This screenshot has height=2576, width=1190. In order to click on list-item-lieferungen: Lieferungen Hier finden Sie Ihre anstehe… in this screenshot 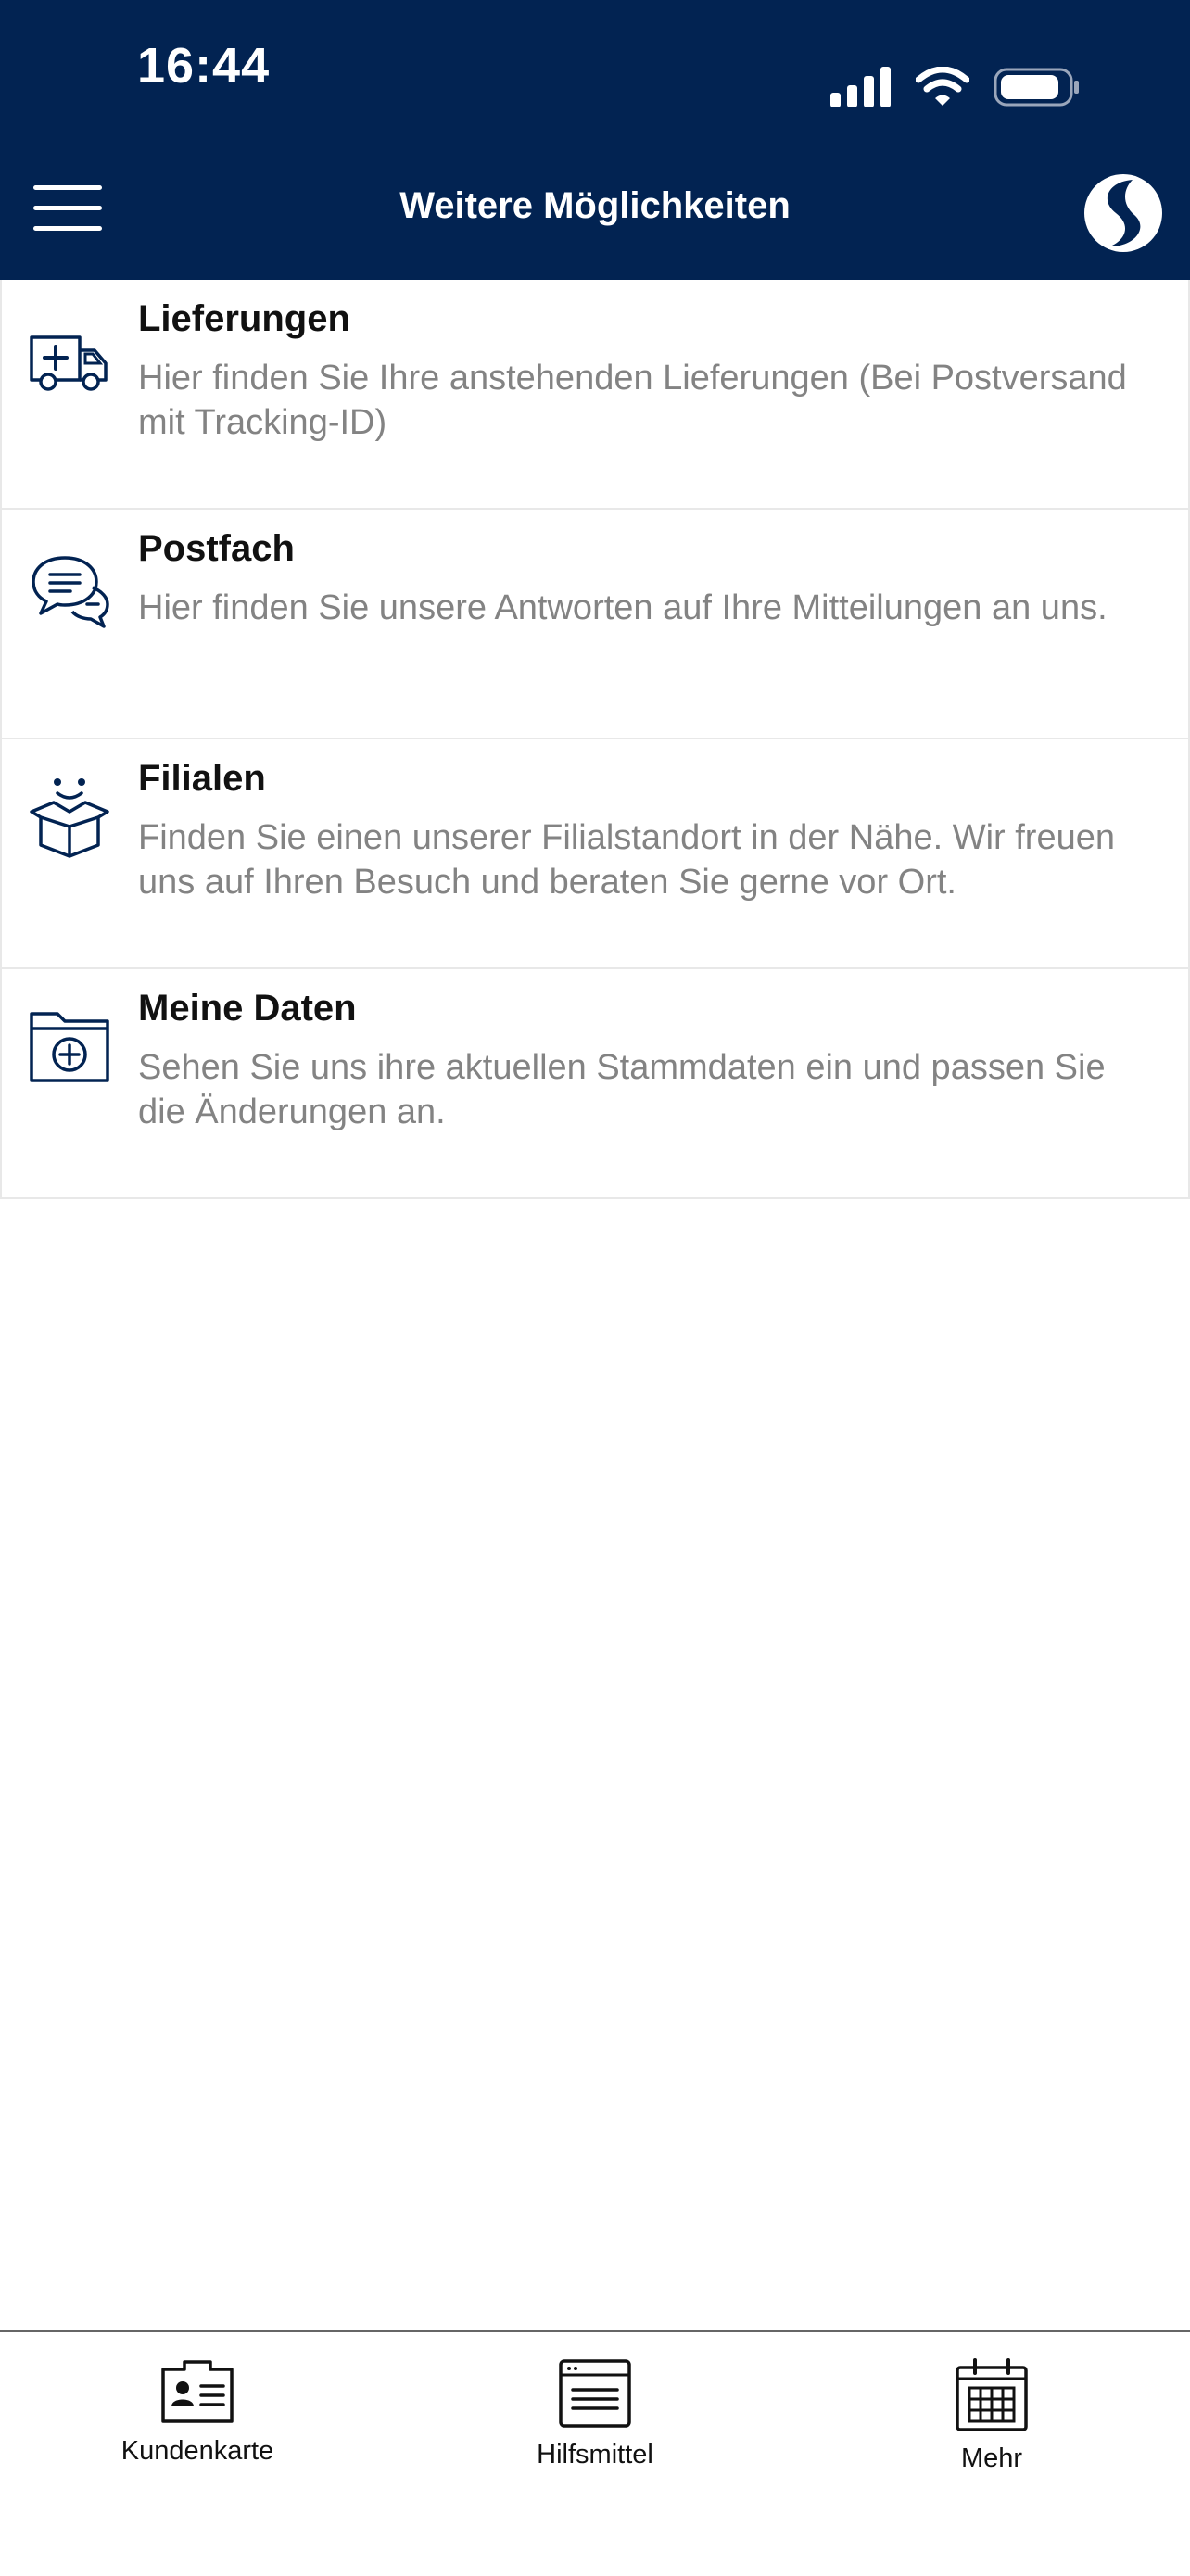, I will do `click(595, 395)`.